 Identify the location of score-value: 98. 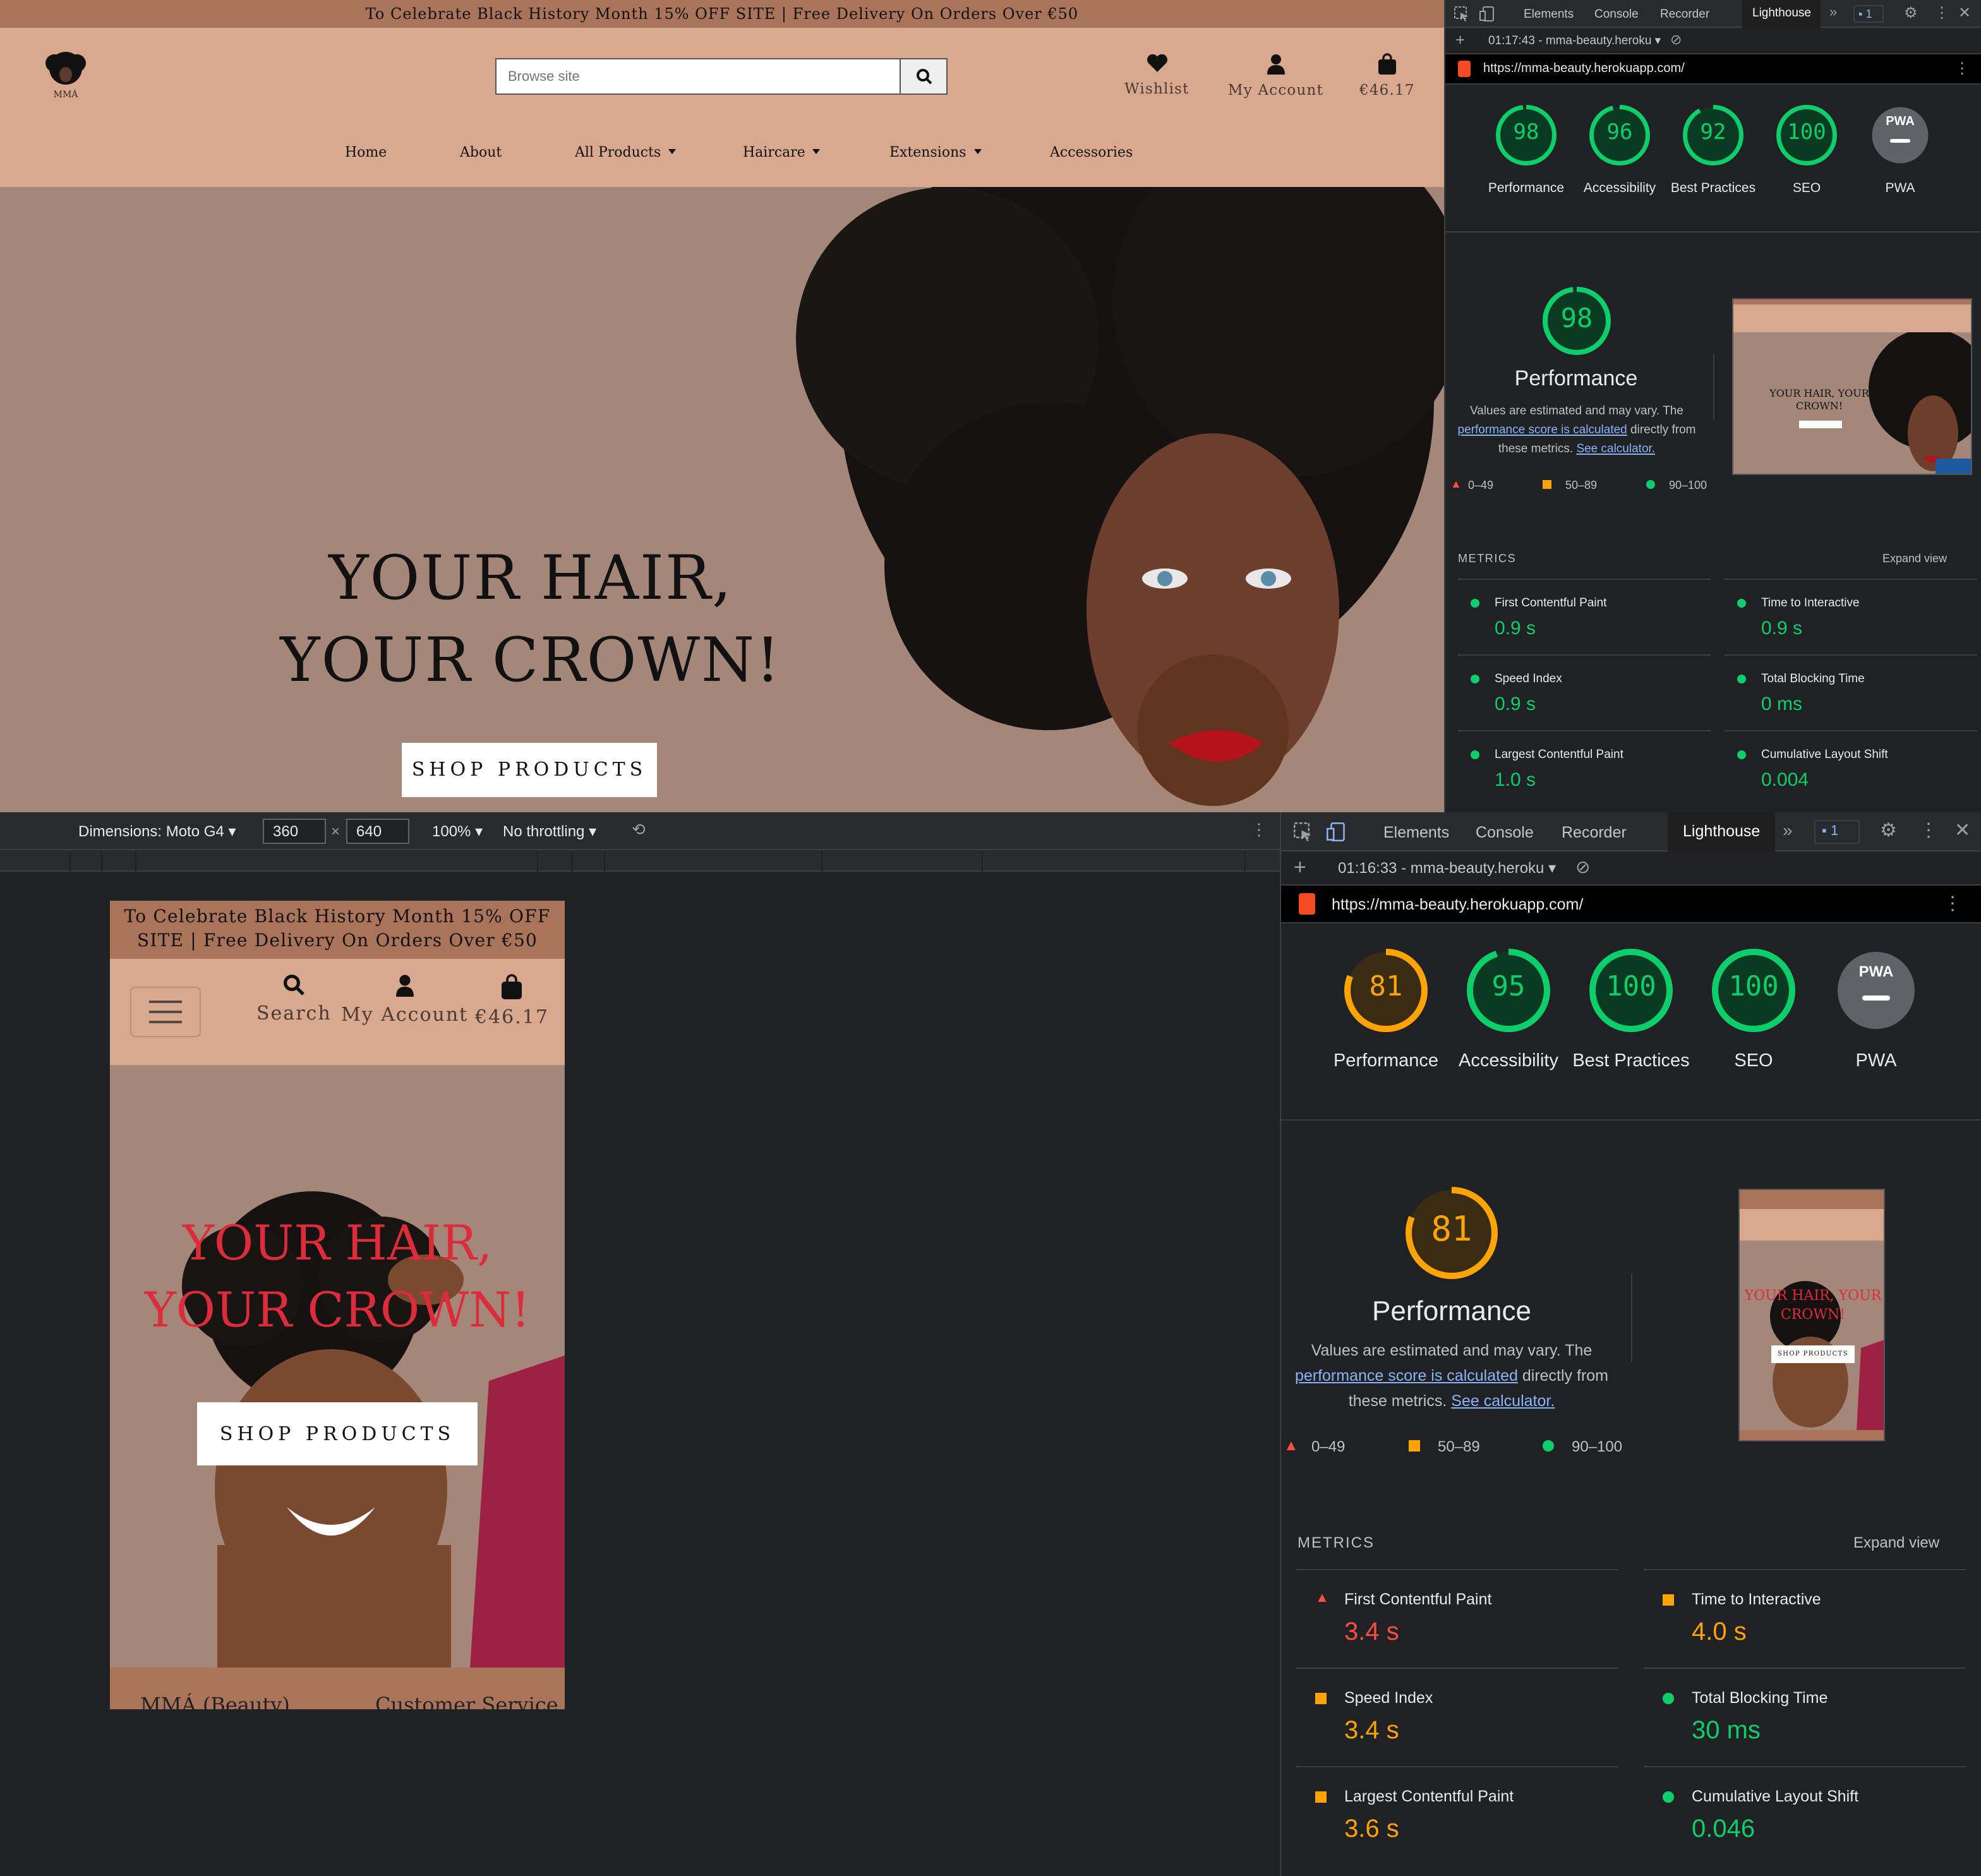
(1526, 132).